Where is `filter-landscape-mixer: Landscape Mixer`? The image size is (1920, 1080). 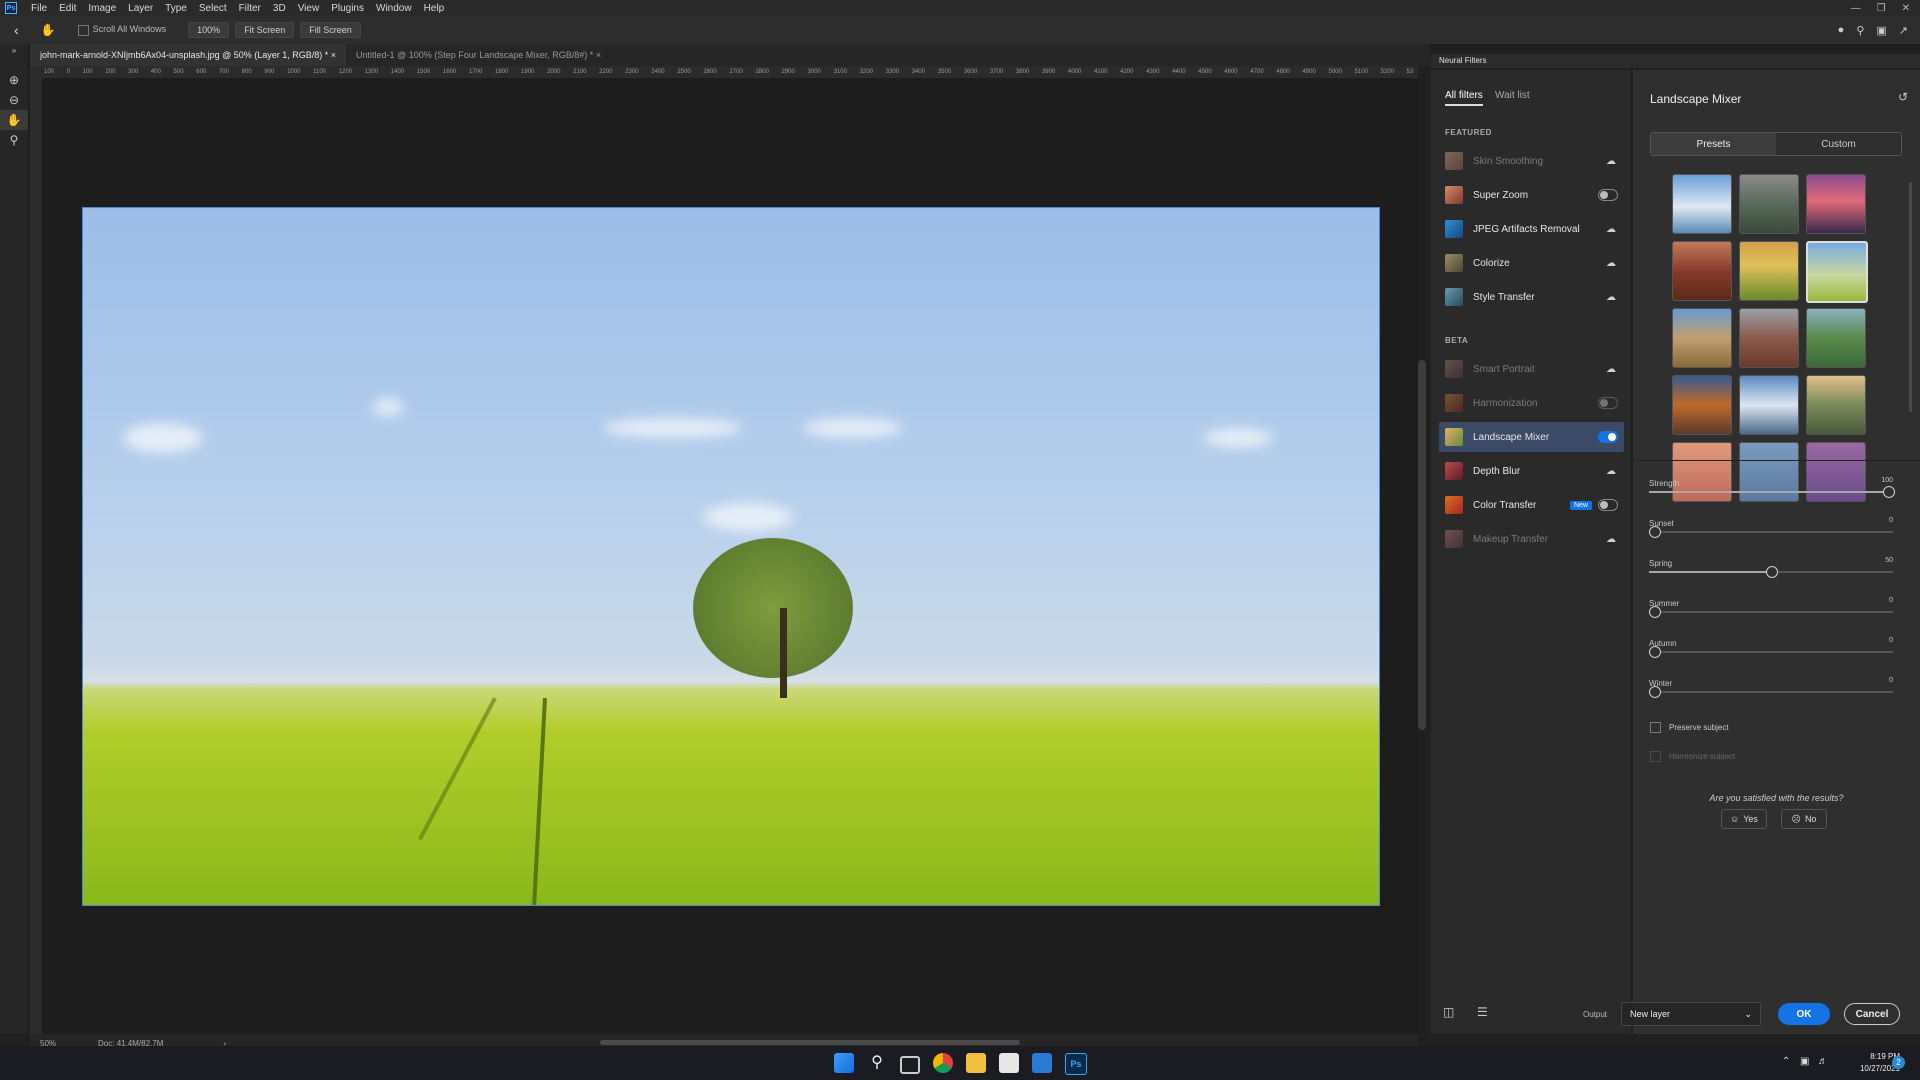 filter-landscape-mixer: Landscape Mixer is located at coordinates (1531, 437).